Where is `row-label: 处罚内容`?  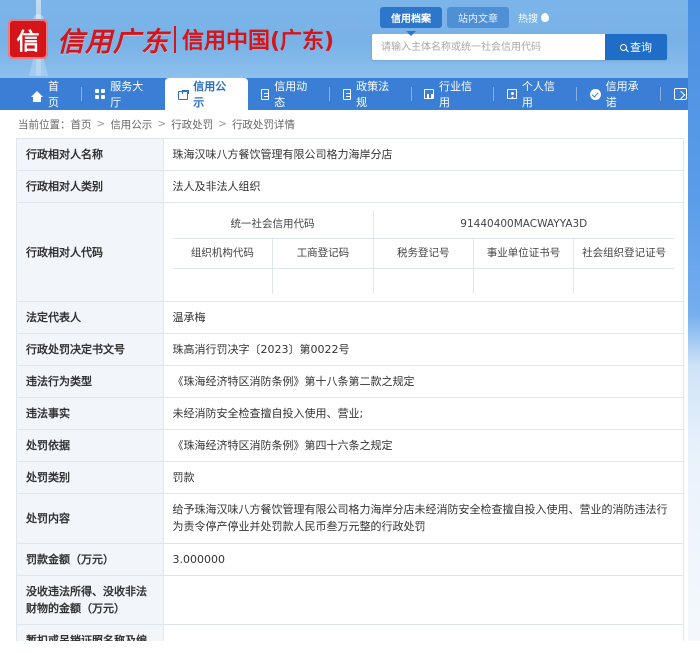 row-label: 处罚内容 is located at coordinates (90, 518).